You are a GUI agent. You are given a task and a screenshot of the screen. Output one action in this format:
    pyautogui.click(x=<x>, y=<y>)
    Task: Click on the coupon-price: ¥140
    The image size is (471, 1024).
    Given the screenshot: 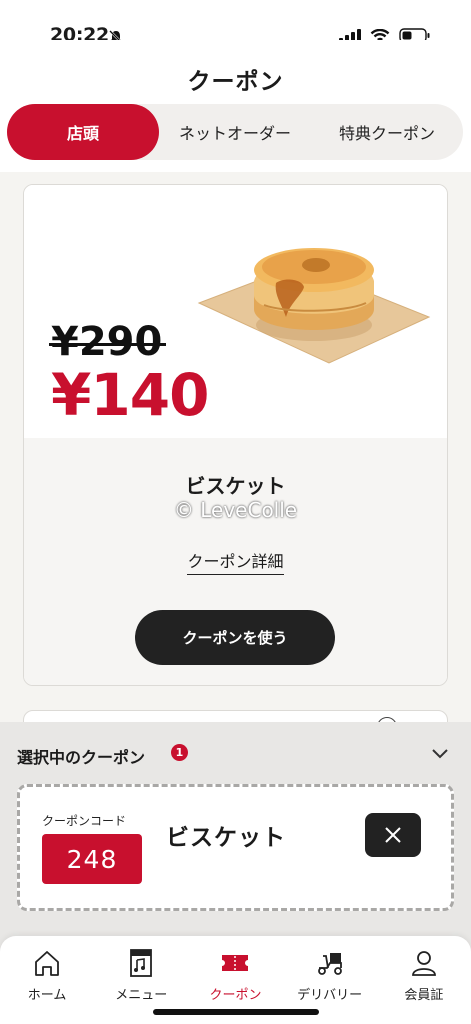 What is the action you would take?
    pyautogui.click(x=130, y=395)
    